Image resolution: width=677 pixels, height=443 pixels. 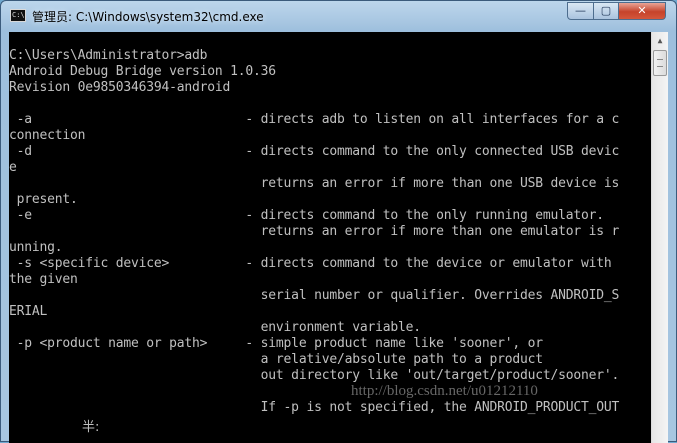 What do you see at coordinates (580, 11) in the screenshot?
I see `minimize-button: —` at bounding box center [580, 11].